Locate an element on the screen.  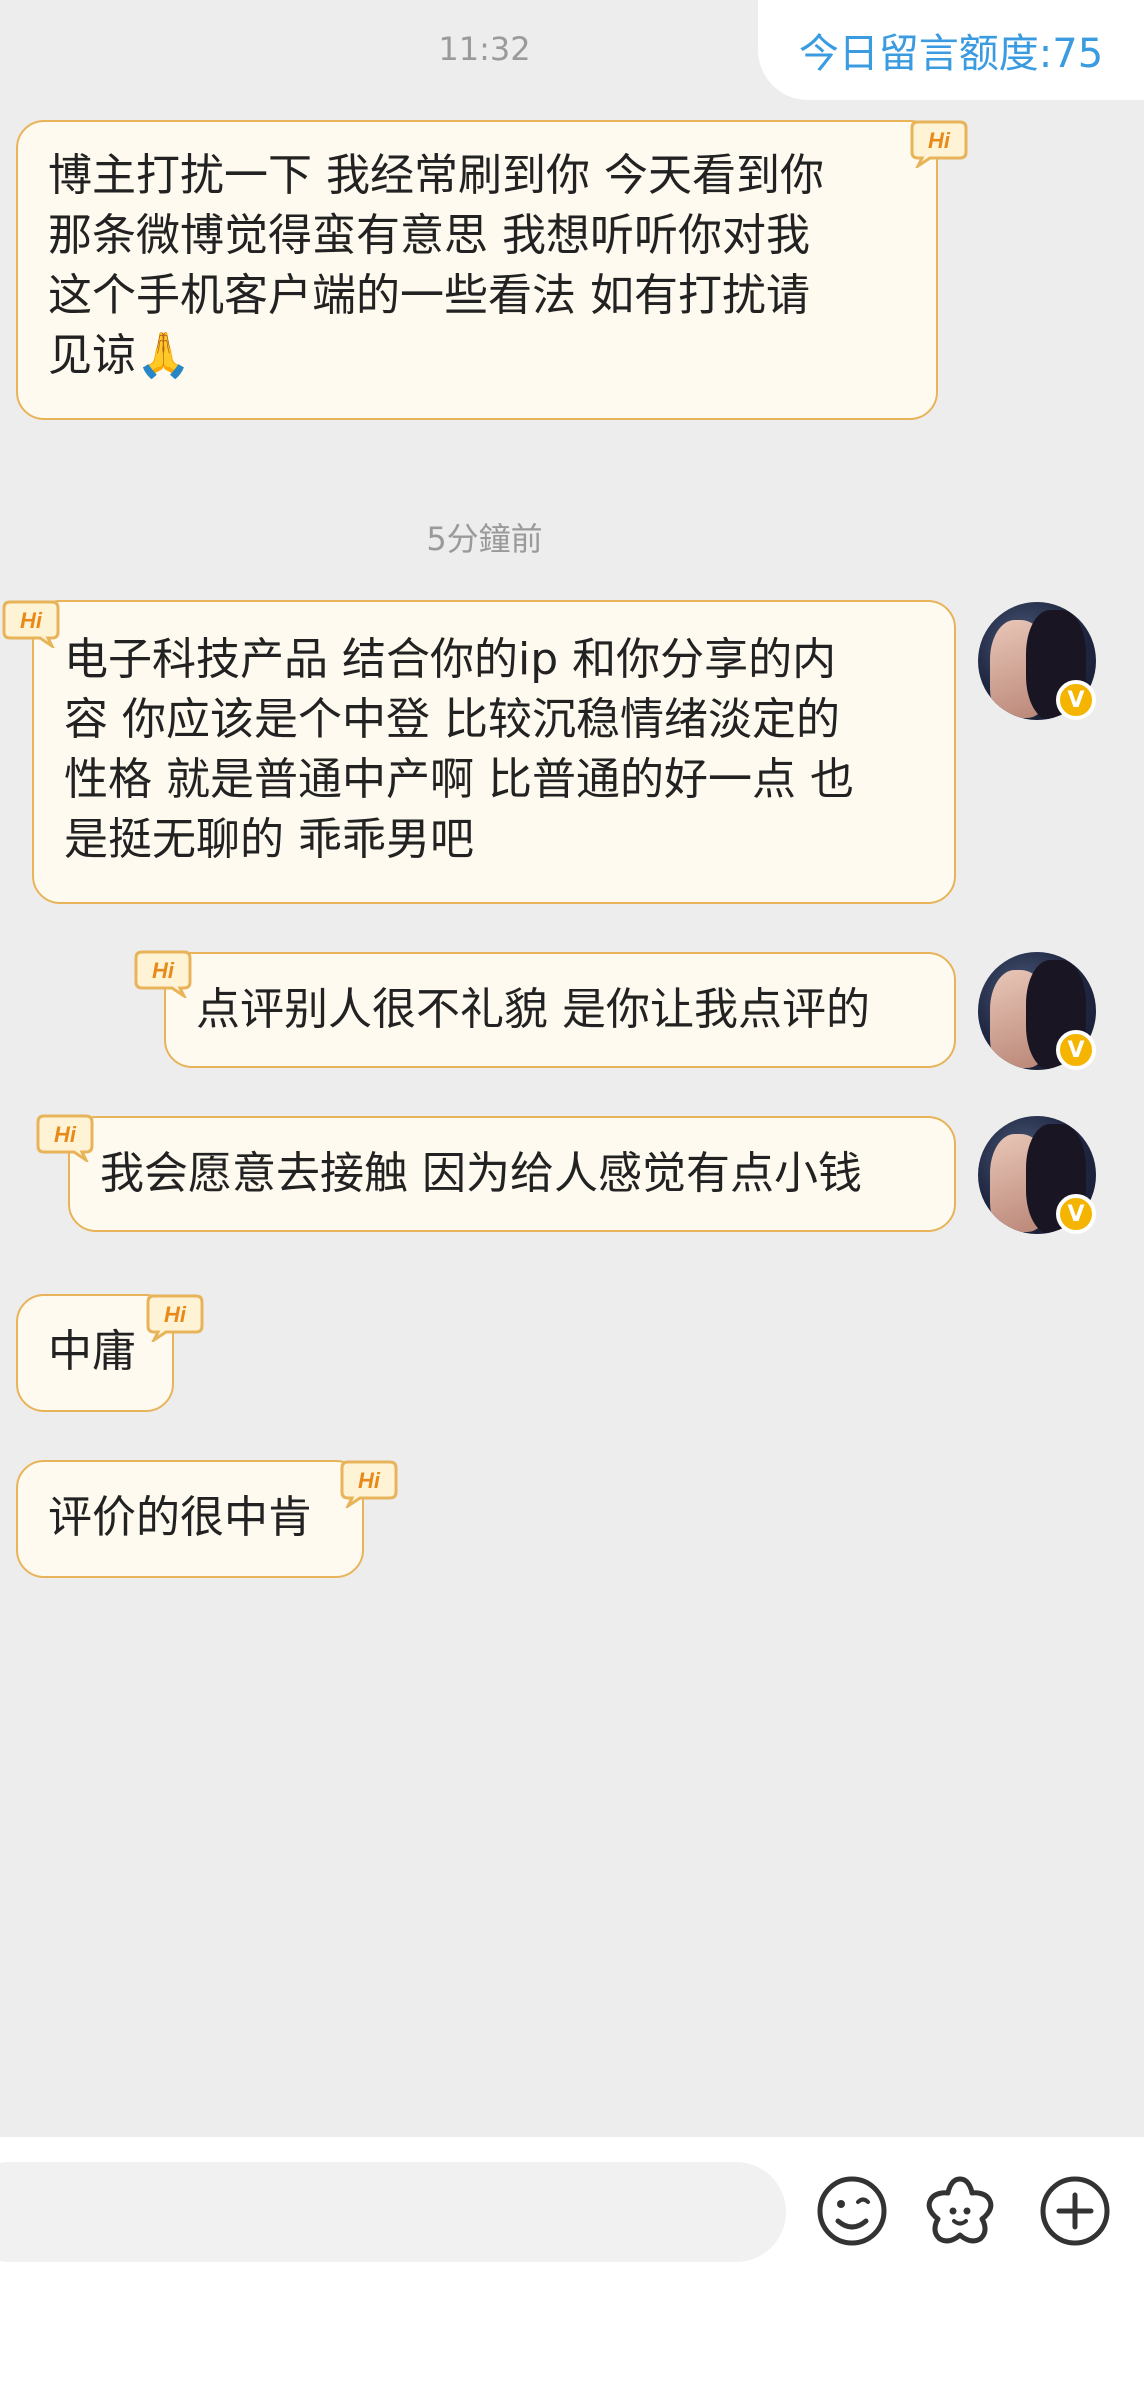
message-text-line: 性格 就是普通中产啊 比普通的好一点 也 is located at coordinates (459, 779).